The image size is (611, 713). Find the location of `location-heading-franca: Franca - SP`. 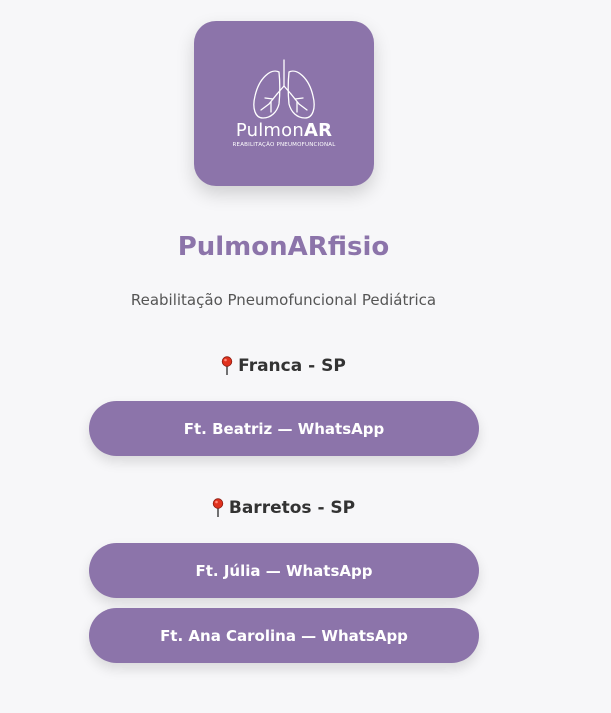

location-heading-franca: Franca - SP is located at coordinates (283, 366).